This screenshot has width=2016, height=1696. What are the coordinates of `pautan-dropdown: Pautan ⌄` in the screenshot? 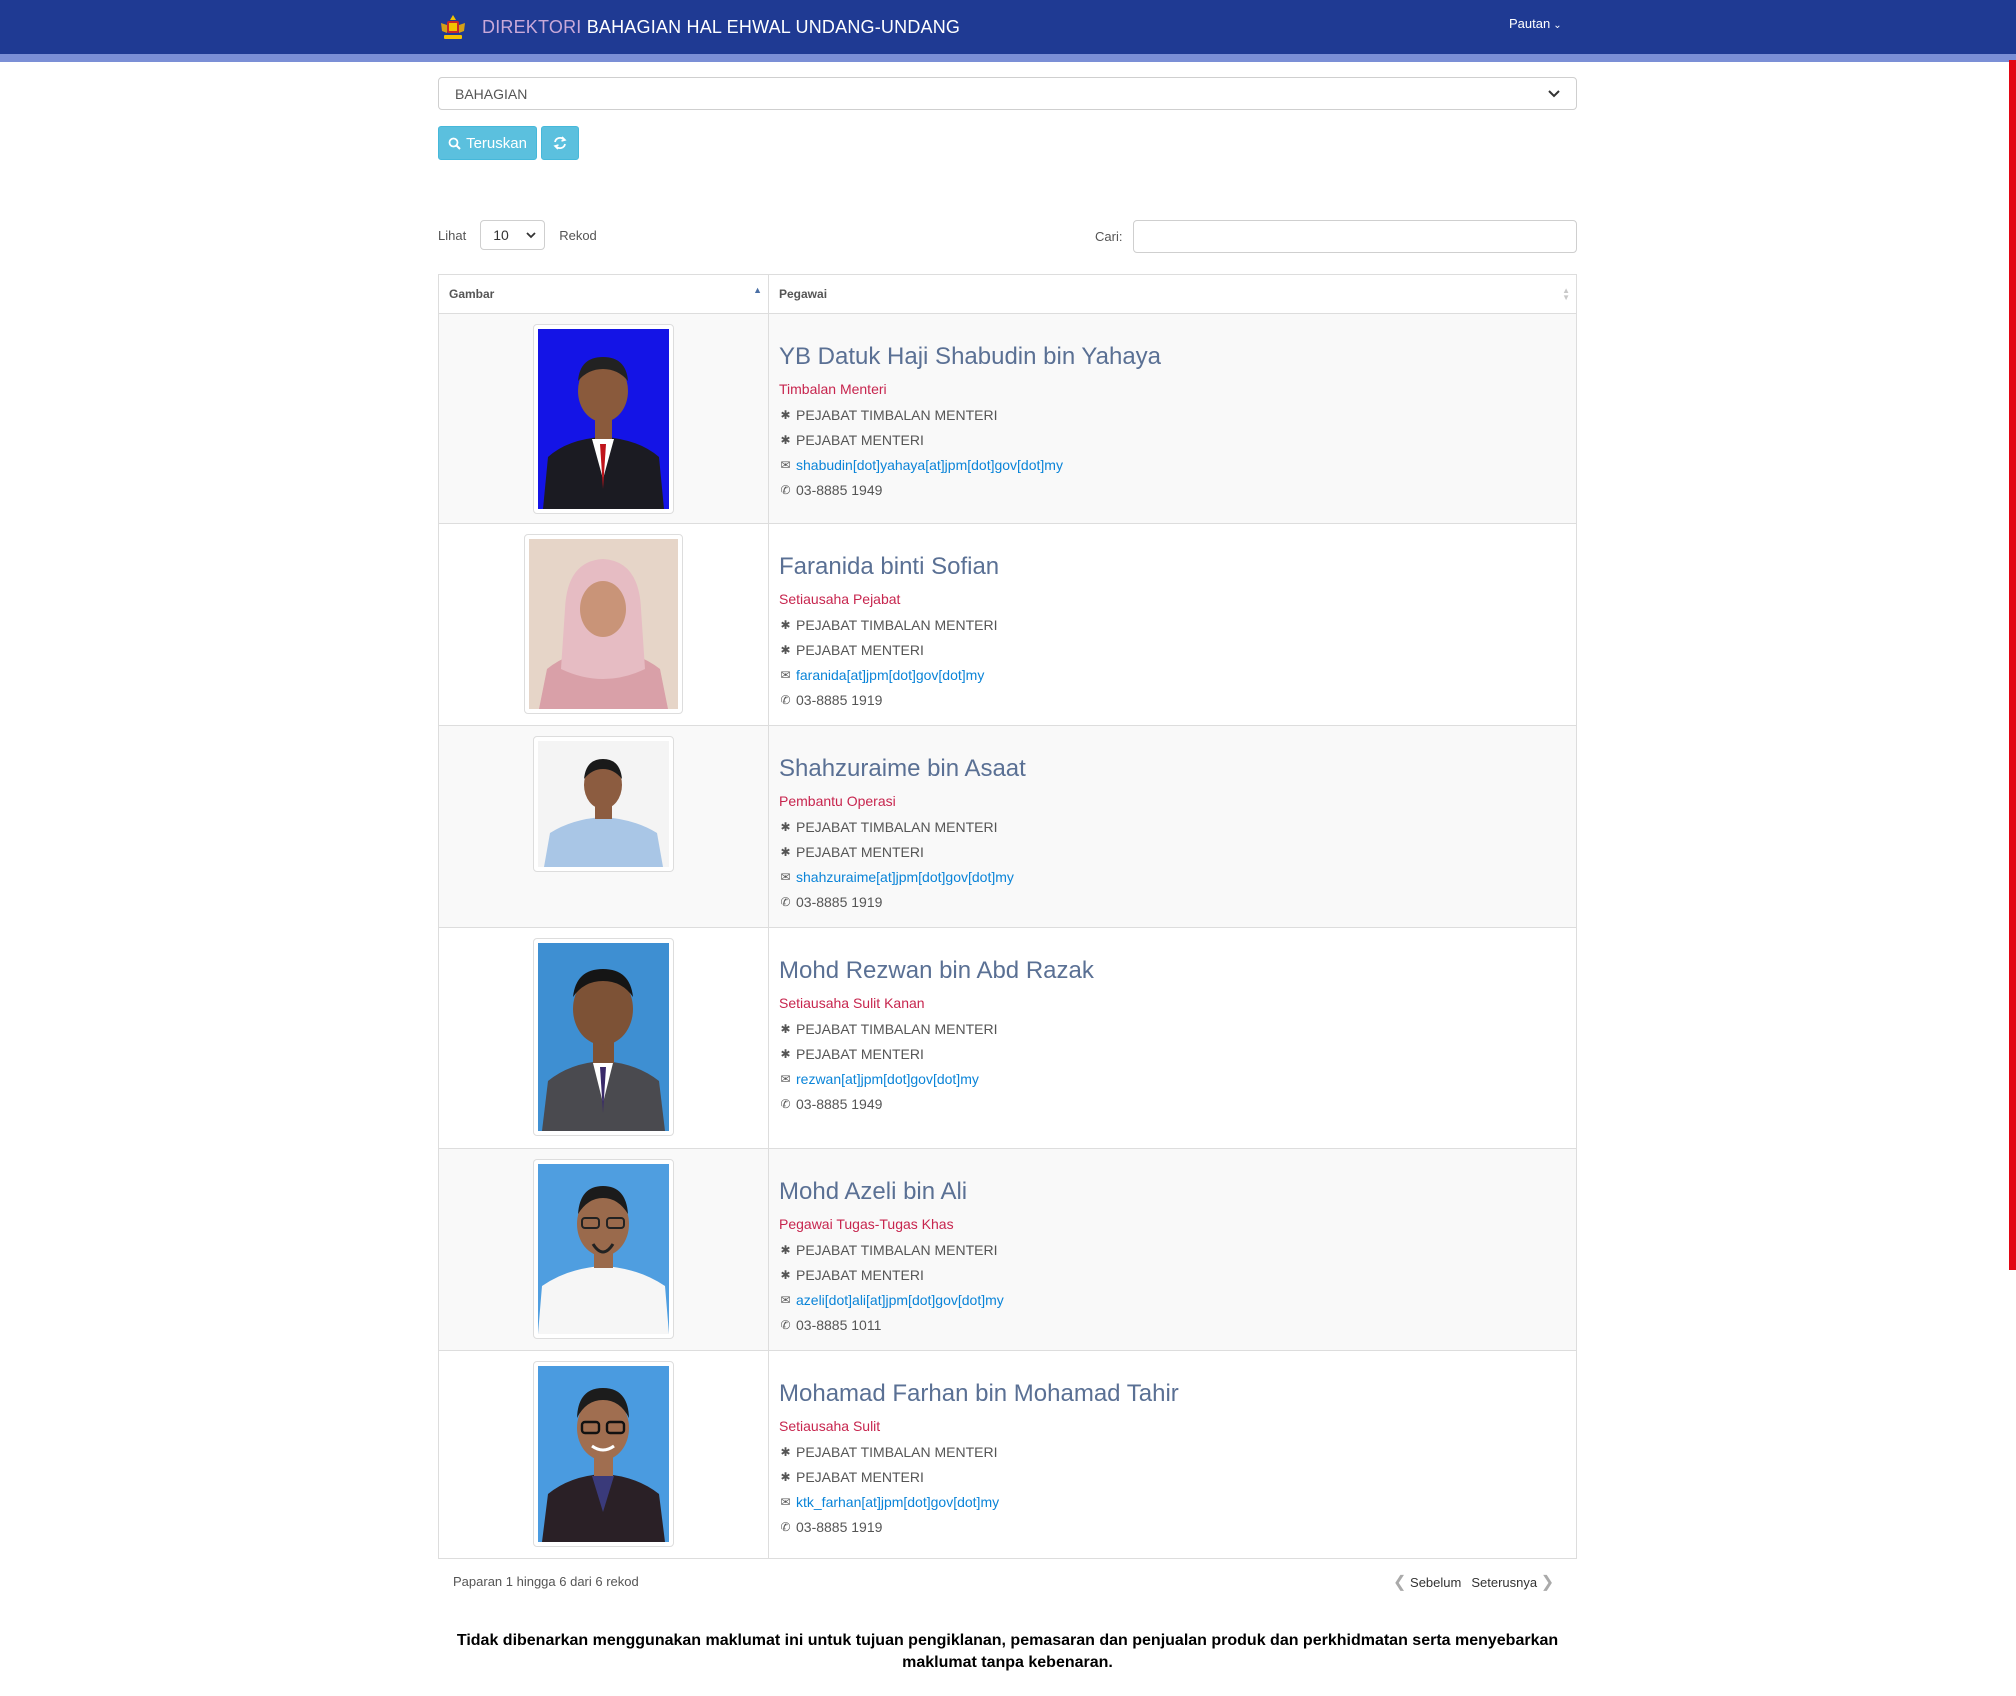 It's located at (1535, 23).